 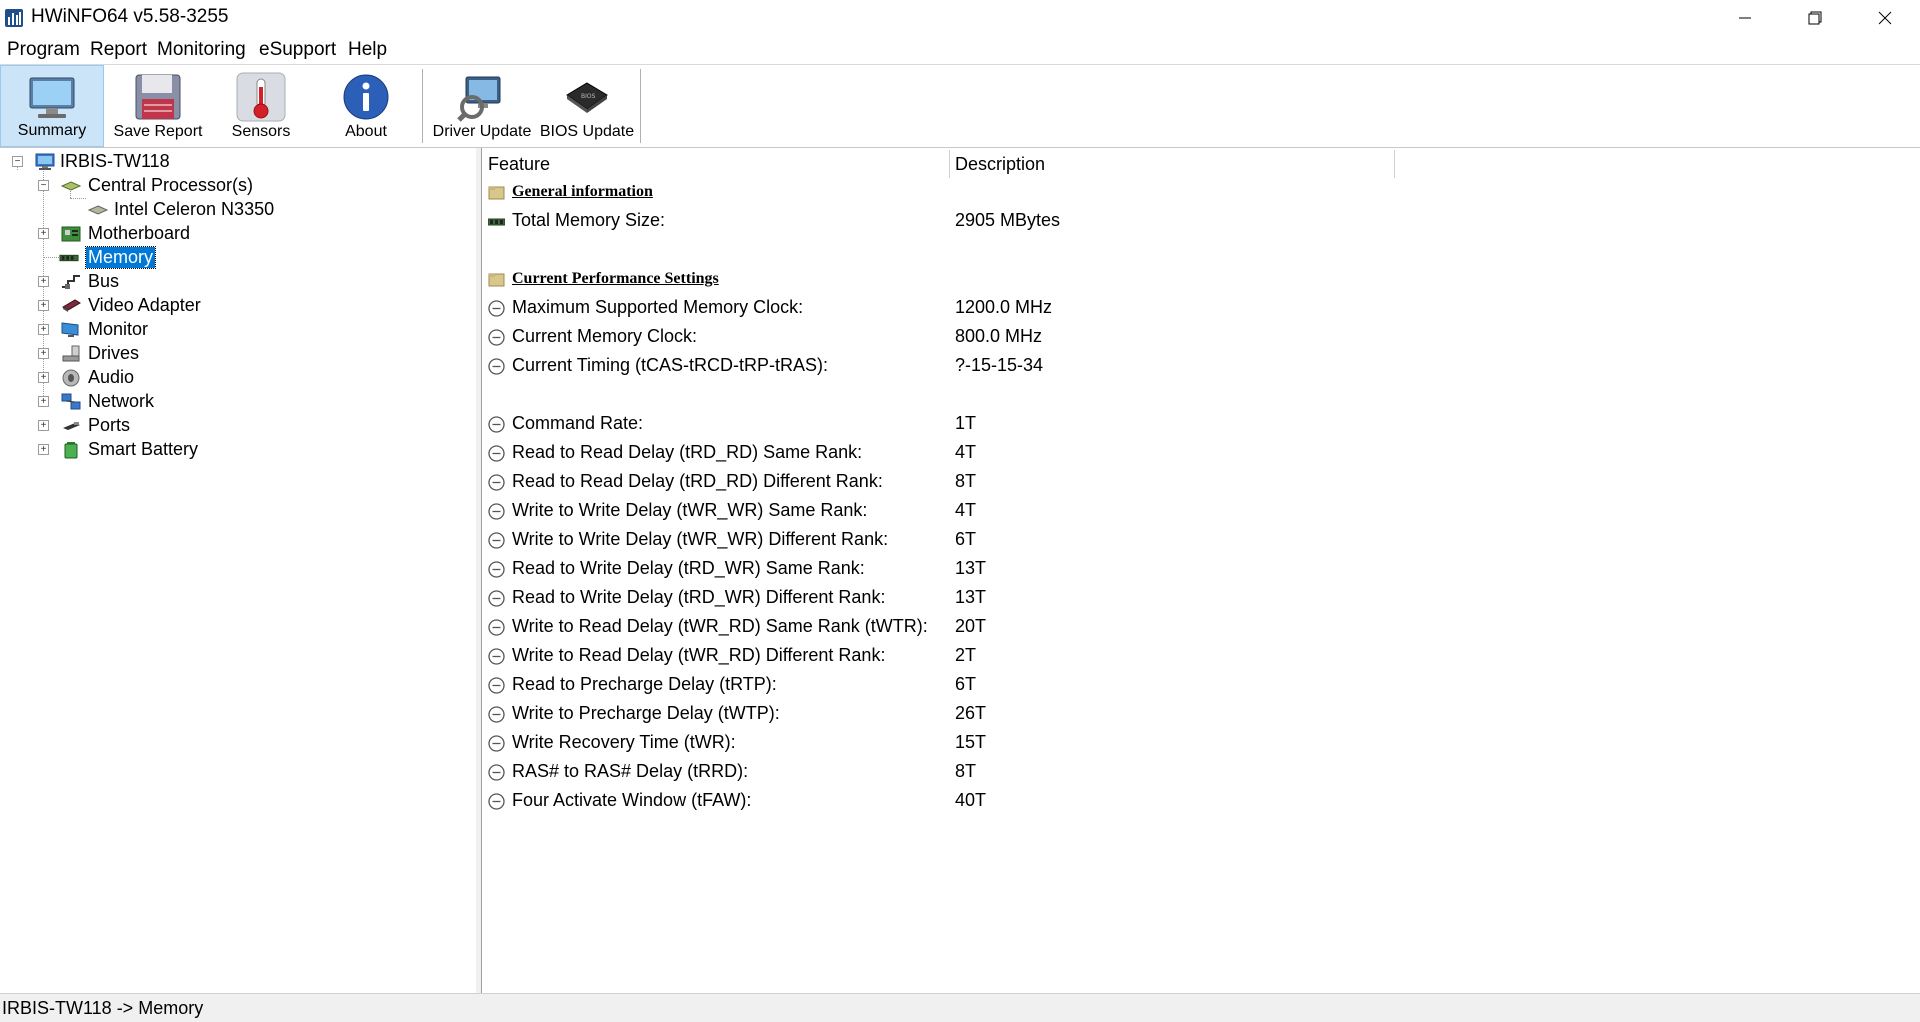 I want to click on feature-label: Read to Write Delay (tRD_WR) Same Rank:, so click(x=688, y=568).